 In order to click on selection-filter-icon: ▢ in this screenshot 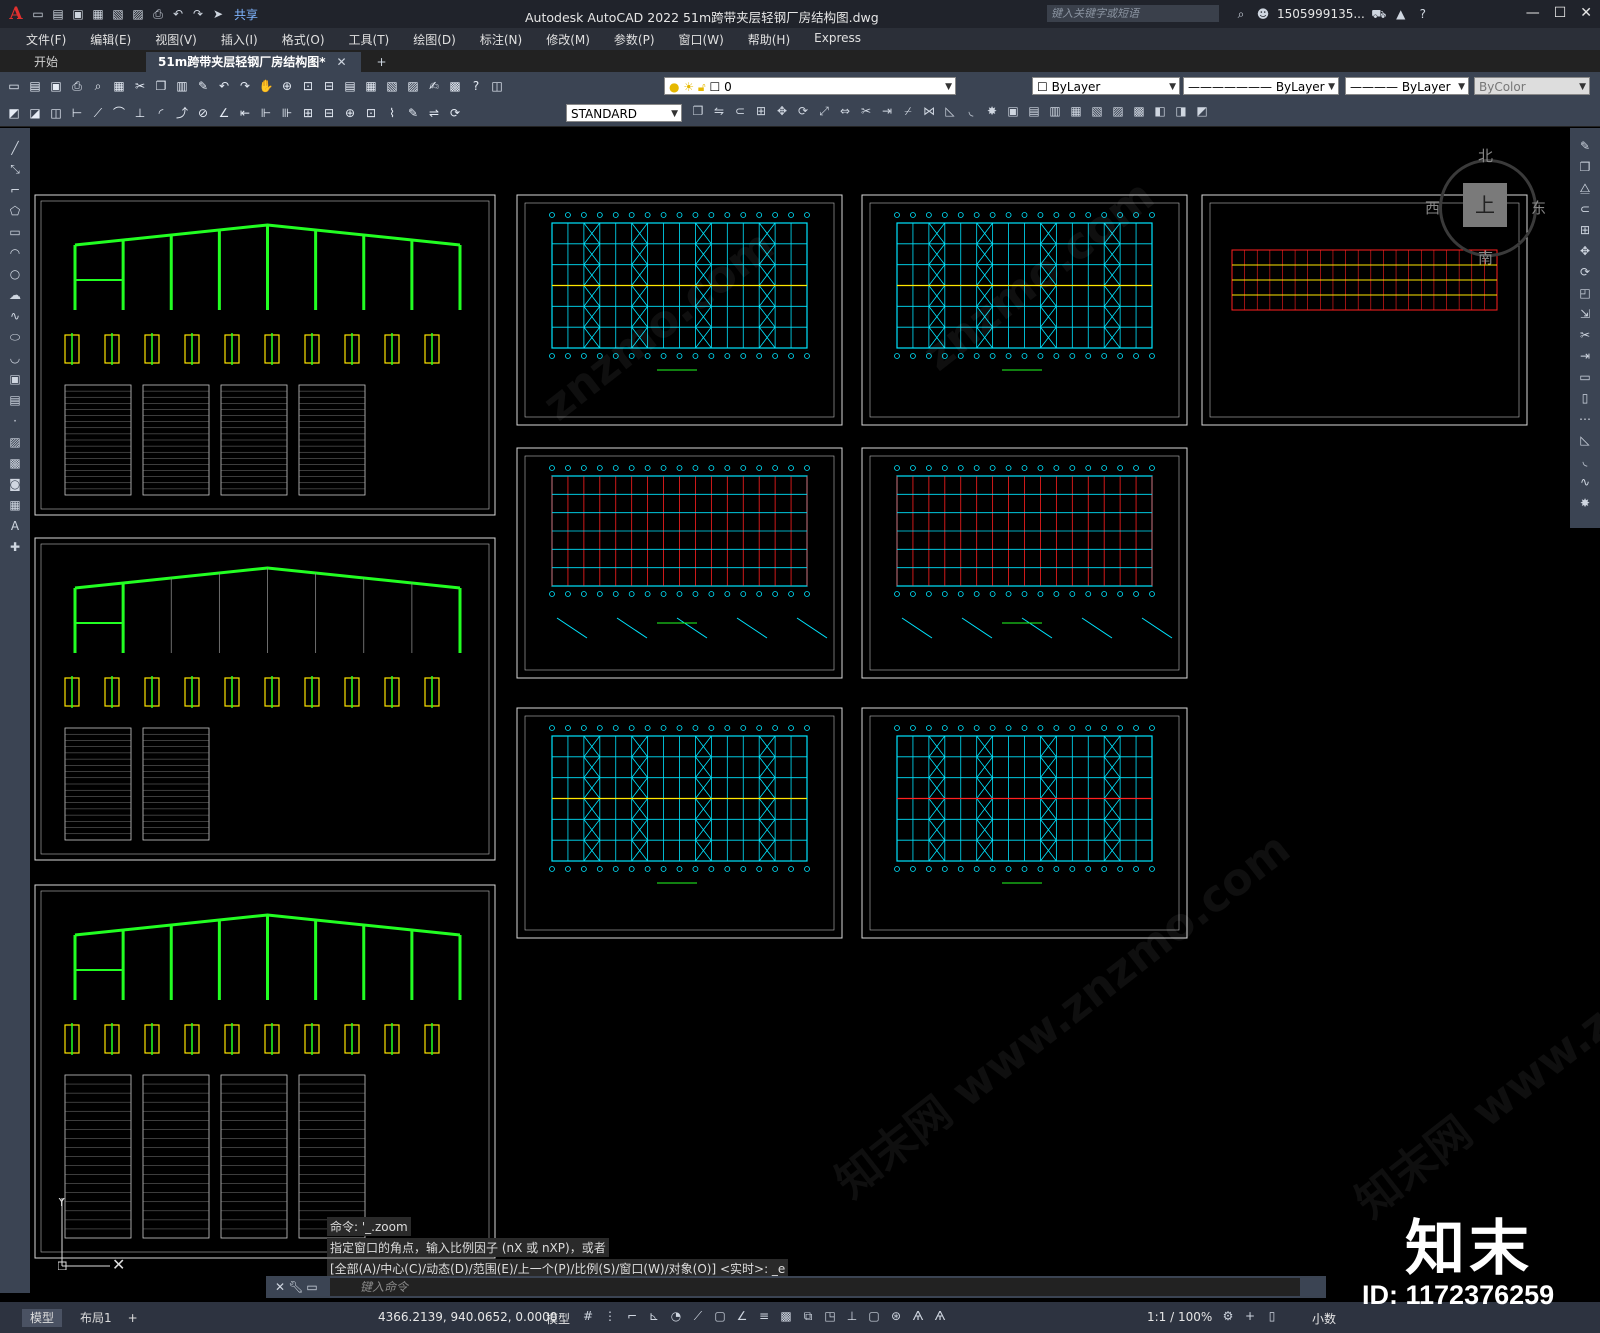, I will do `click(874, 1316)`.